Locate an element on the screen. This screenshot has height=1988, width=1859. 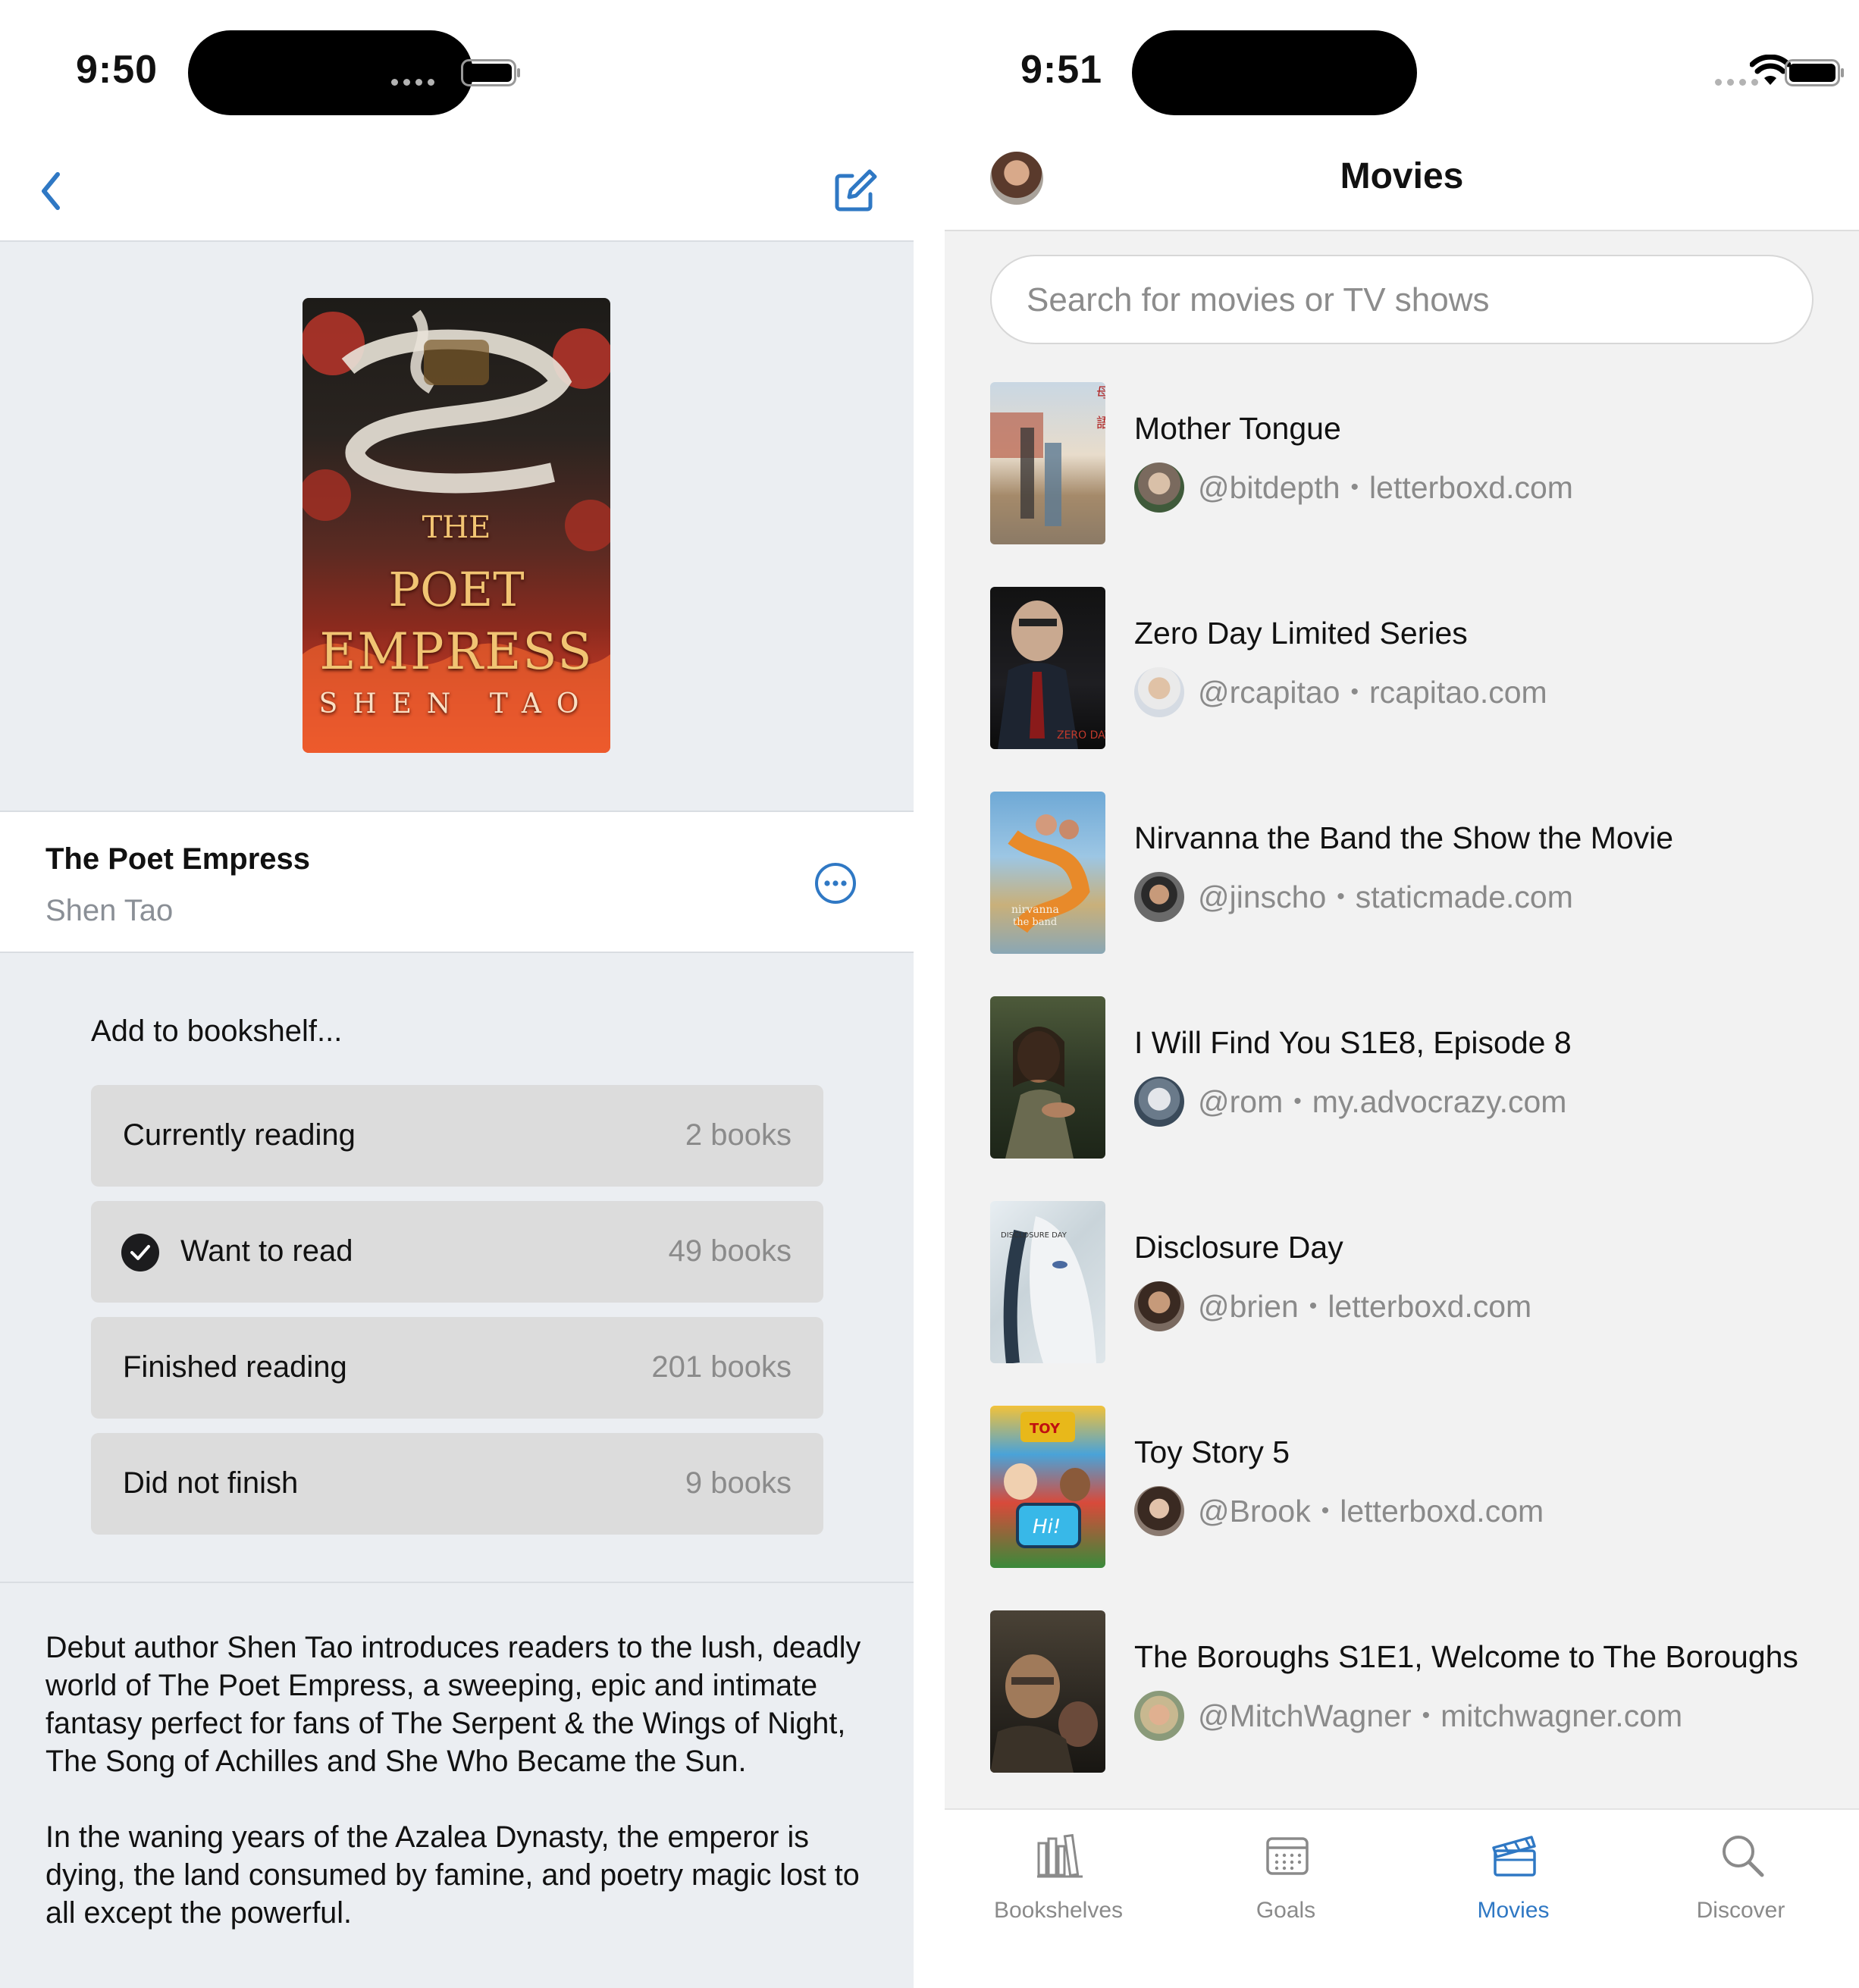
movie-poster: nirvanna the band is located at coordinates (1047, 873).